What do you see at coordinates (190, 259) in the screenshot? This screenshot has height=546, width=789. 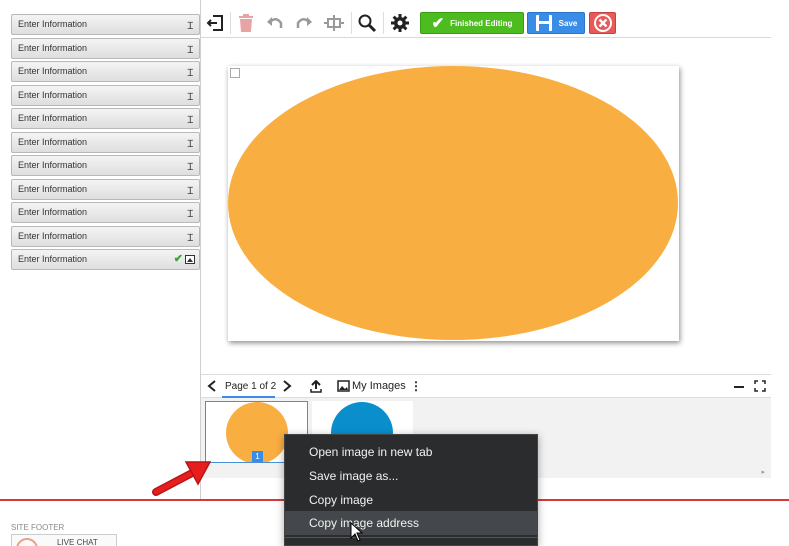 I see `image-icon` at bounding box center [190, 259].